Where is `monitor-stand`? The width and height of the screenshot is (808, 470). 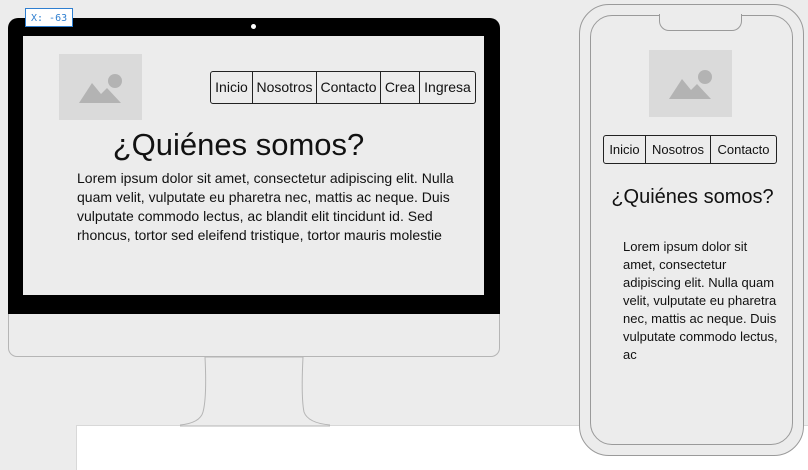 monitor-stand is located at coordinates (255, 392).